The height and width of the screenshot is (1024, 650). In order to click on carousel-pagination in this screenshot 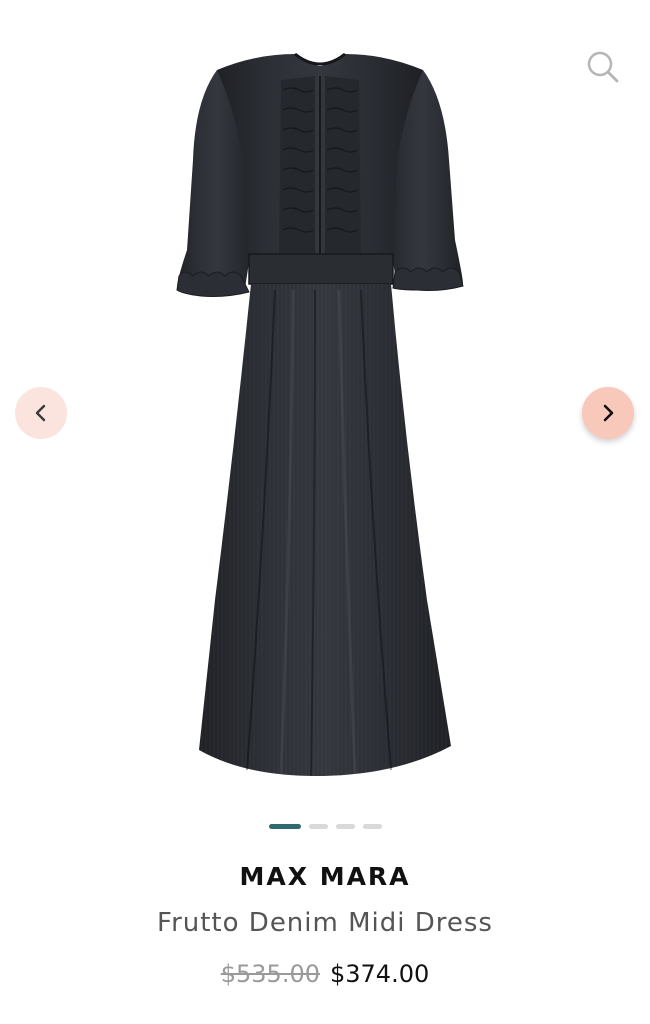, I will do `click(325, 826)`.